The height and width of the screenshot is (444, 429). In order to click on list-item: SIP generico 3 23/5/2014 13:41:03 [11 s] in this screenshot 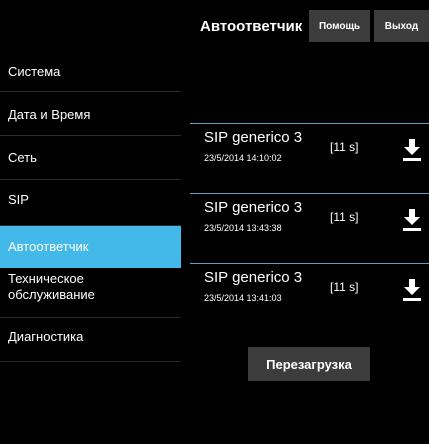, I will do `click(309, 296)`.